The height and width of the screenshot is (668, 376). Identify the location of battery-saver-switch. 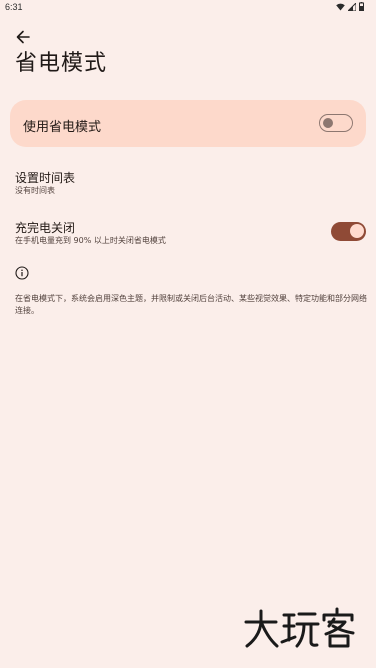
(336, 123).